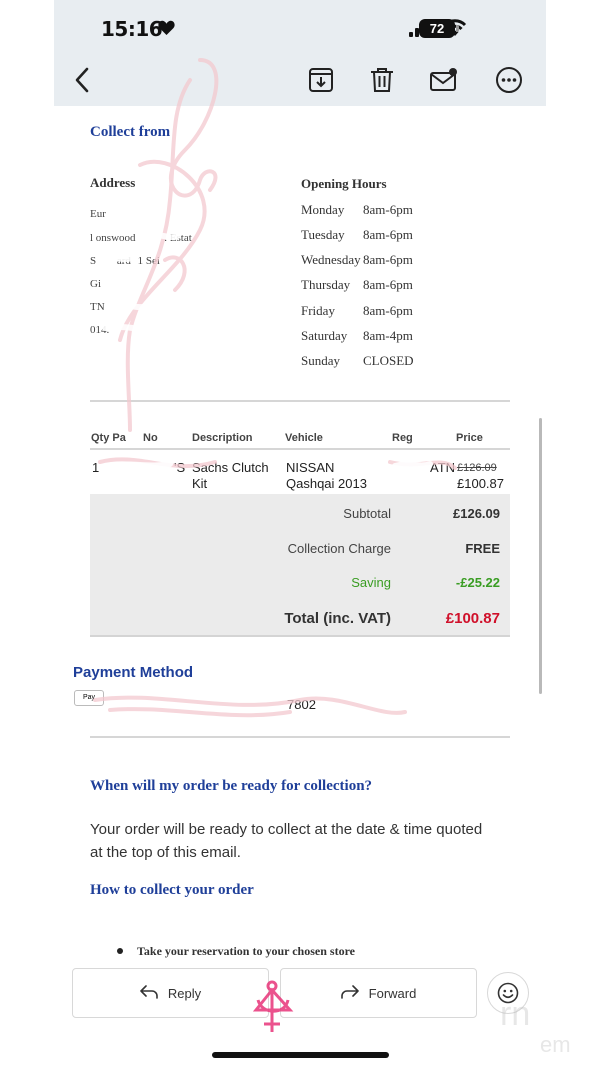 The image size is (600, 1067). What do you see at coordinates (402, 438) in the screenshot?
I see `column-header-reg: Reg` at bounding box center [402, 438].